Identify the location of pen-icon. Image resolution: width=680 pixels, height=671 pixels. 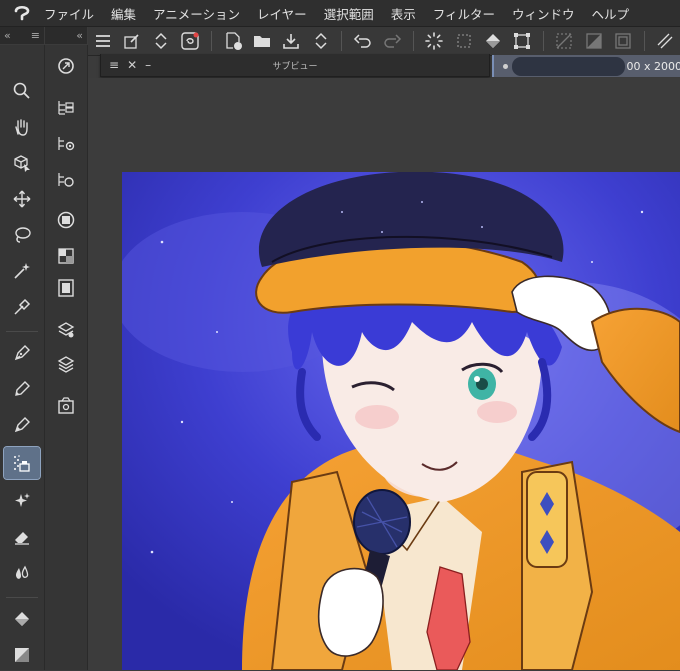
(22, 353).